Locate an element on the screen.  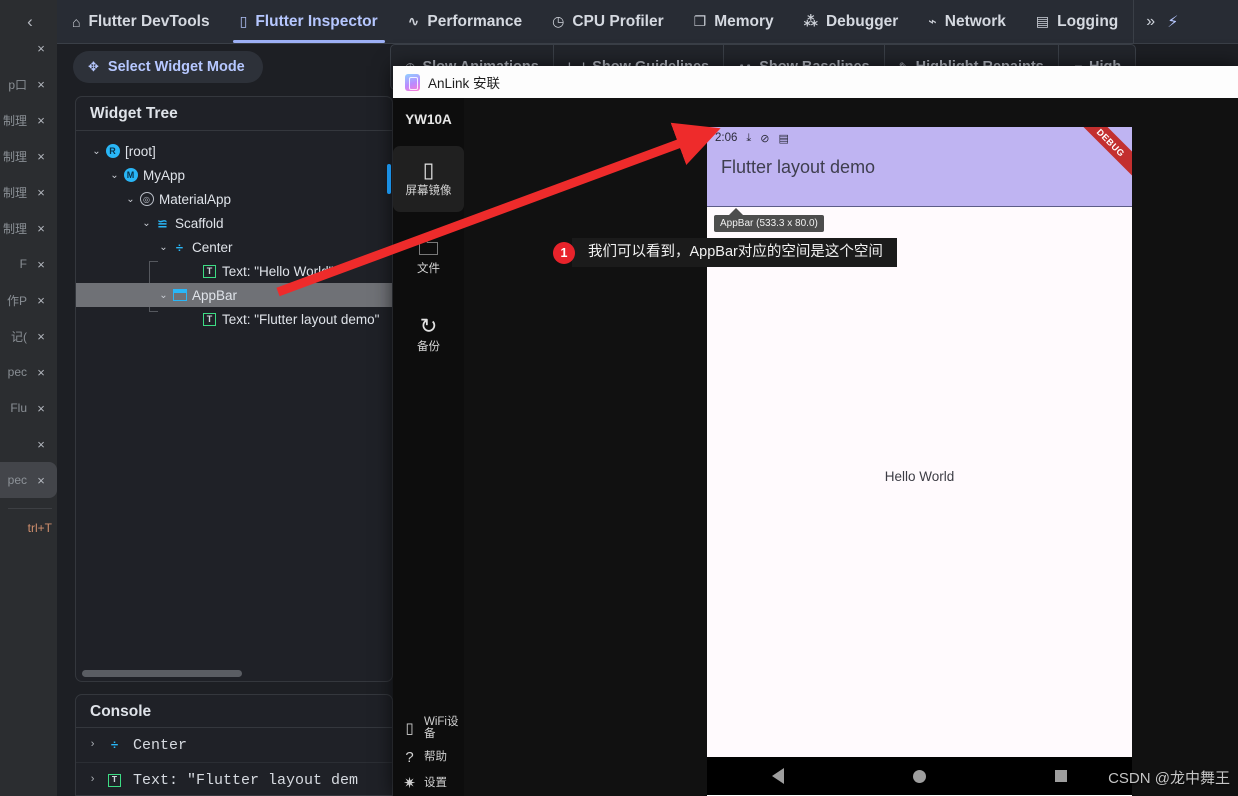
rail-tab-9: pec × is located at coordinates (28, 372).